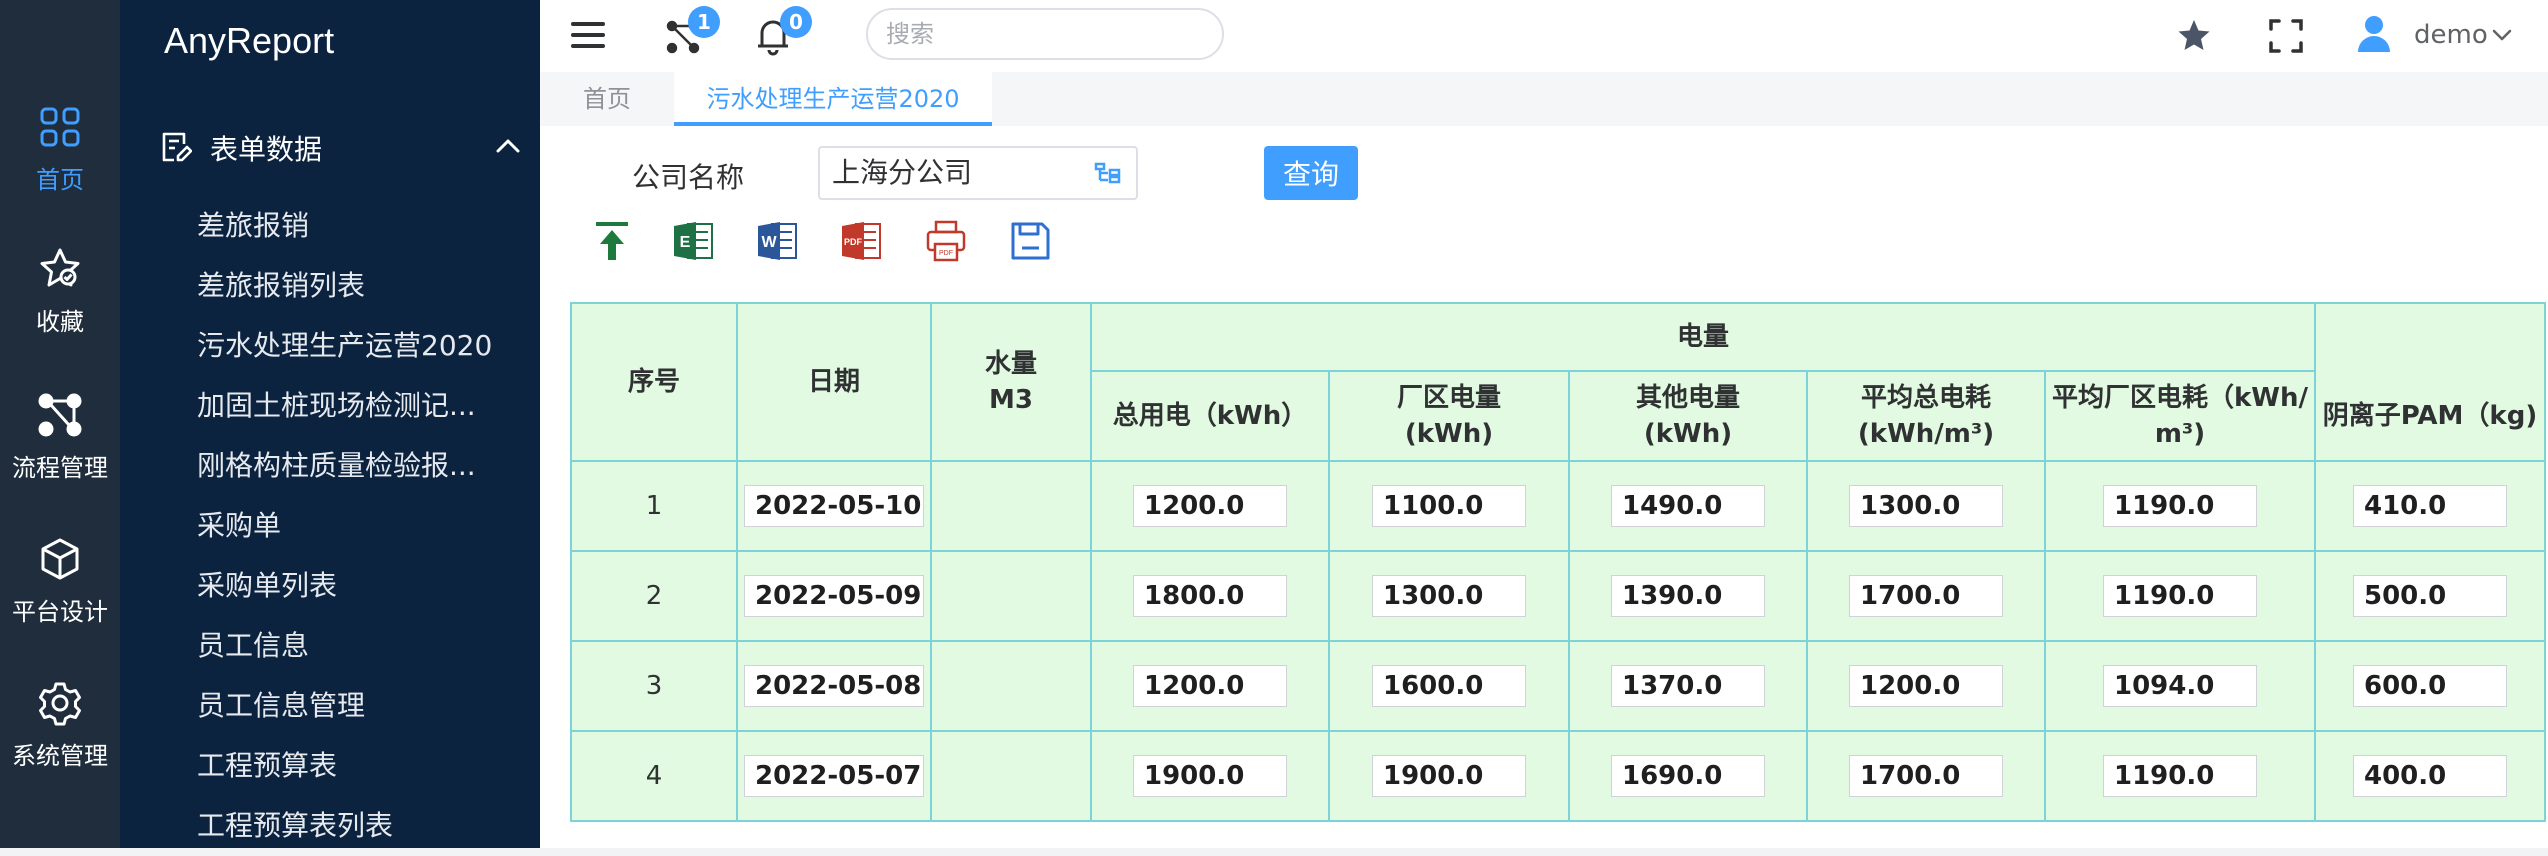  I want to click on header-plant-power: 厂区电量 (kWh), so click(1449, 416).